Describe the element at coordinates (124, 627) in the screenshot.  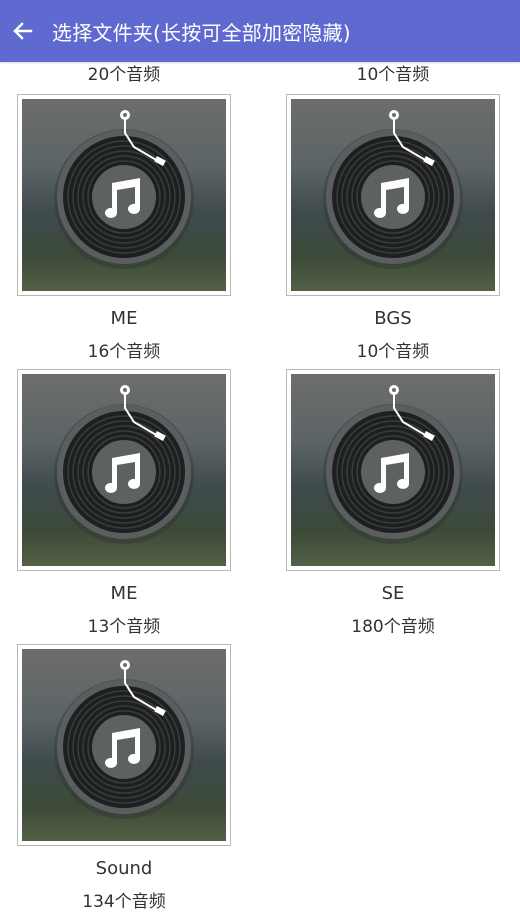
I see `folder-count: 13个音频` at that location.